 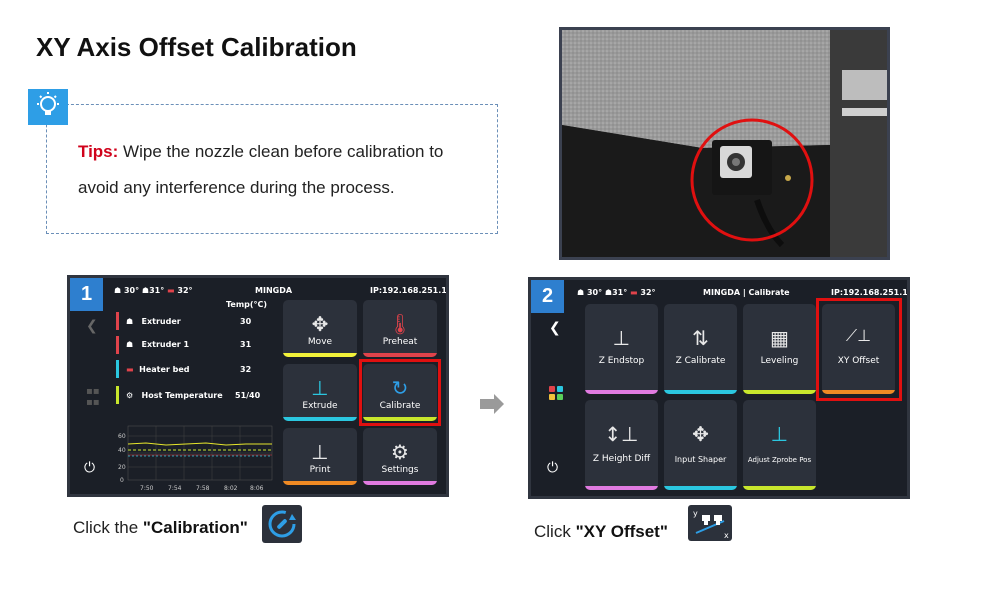 I want to click on thermometer-icon: 🌡, so click(x=400, y=324).